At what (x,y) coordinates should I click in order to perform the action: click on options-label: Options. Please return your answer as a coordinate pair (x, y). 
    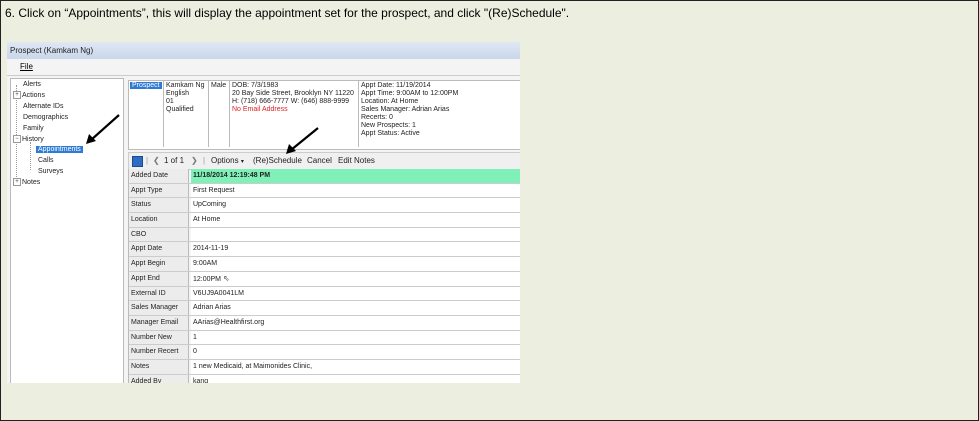
    Looking at the image, I should click on (225, 160).